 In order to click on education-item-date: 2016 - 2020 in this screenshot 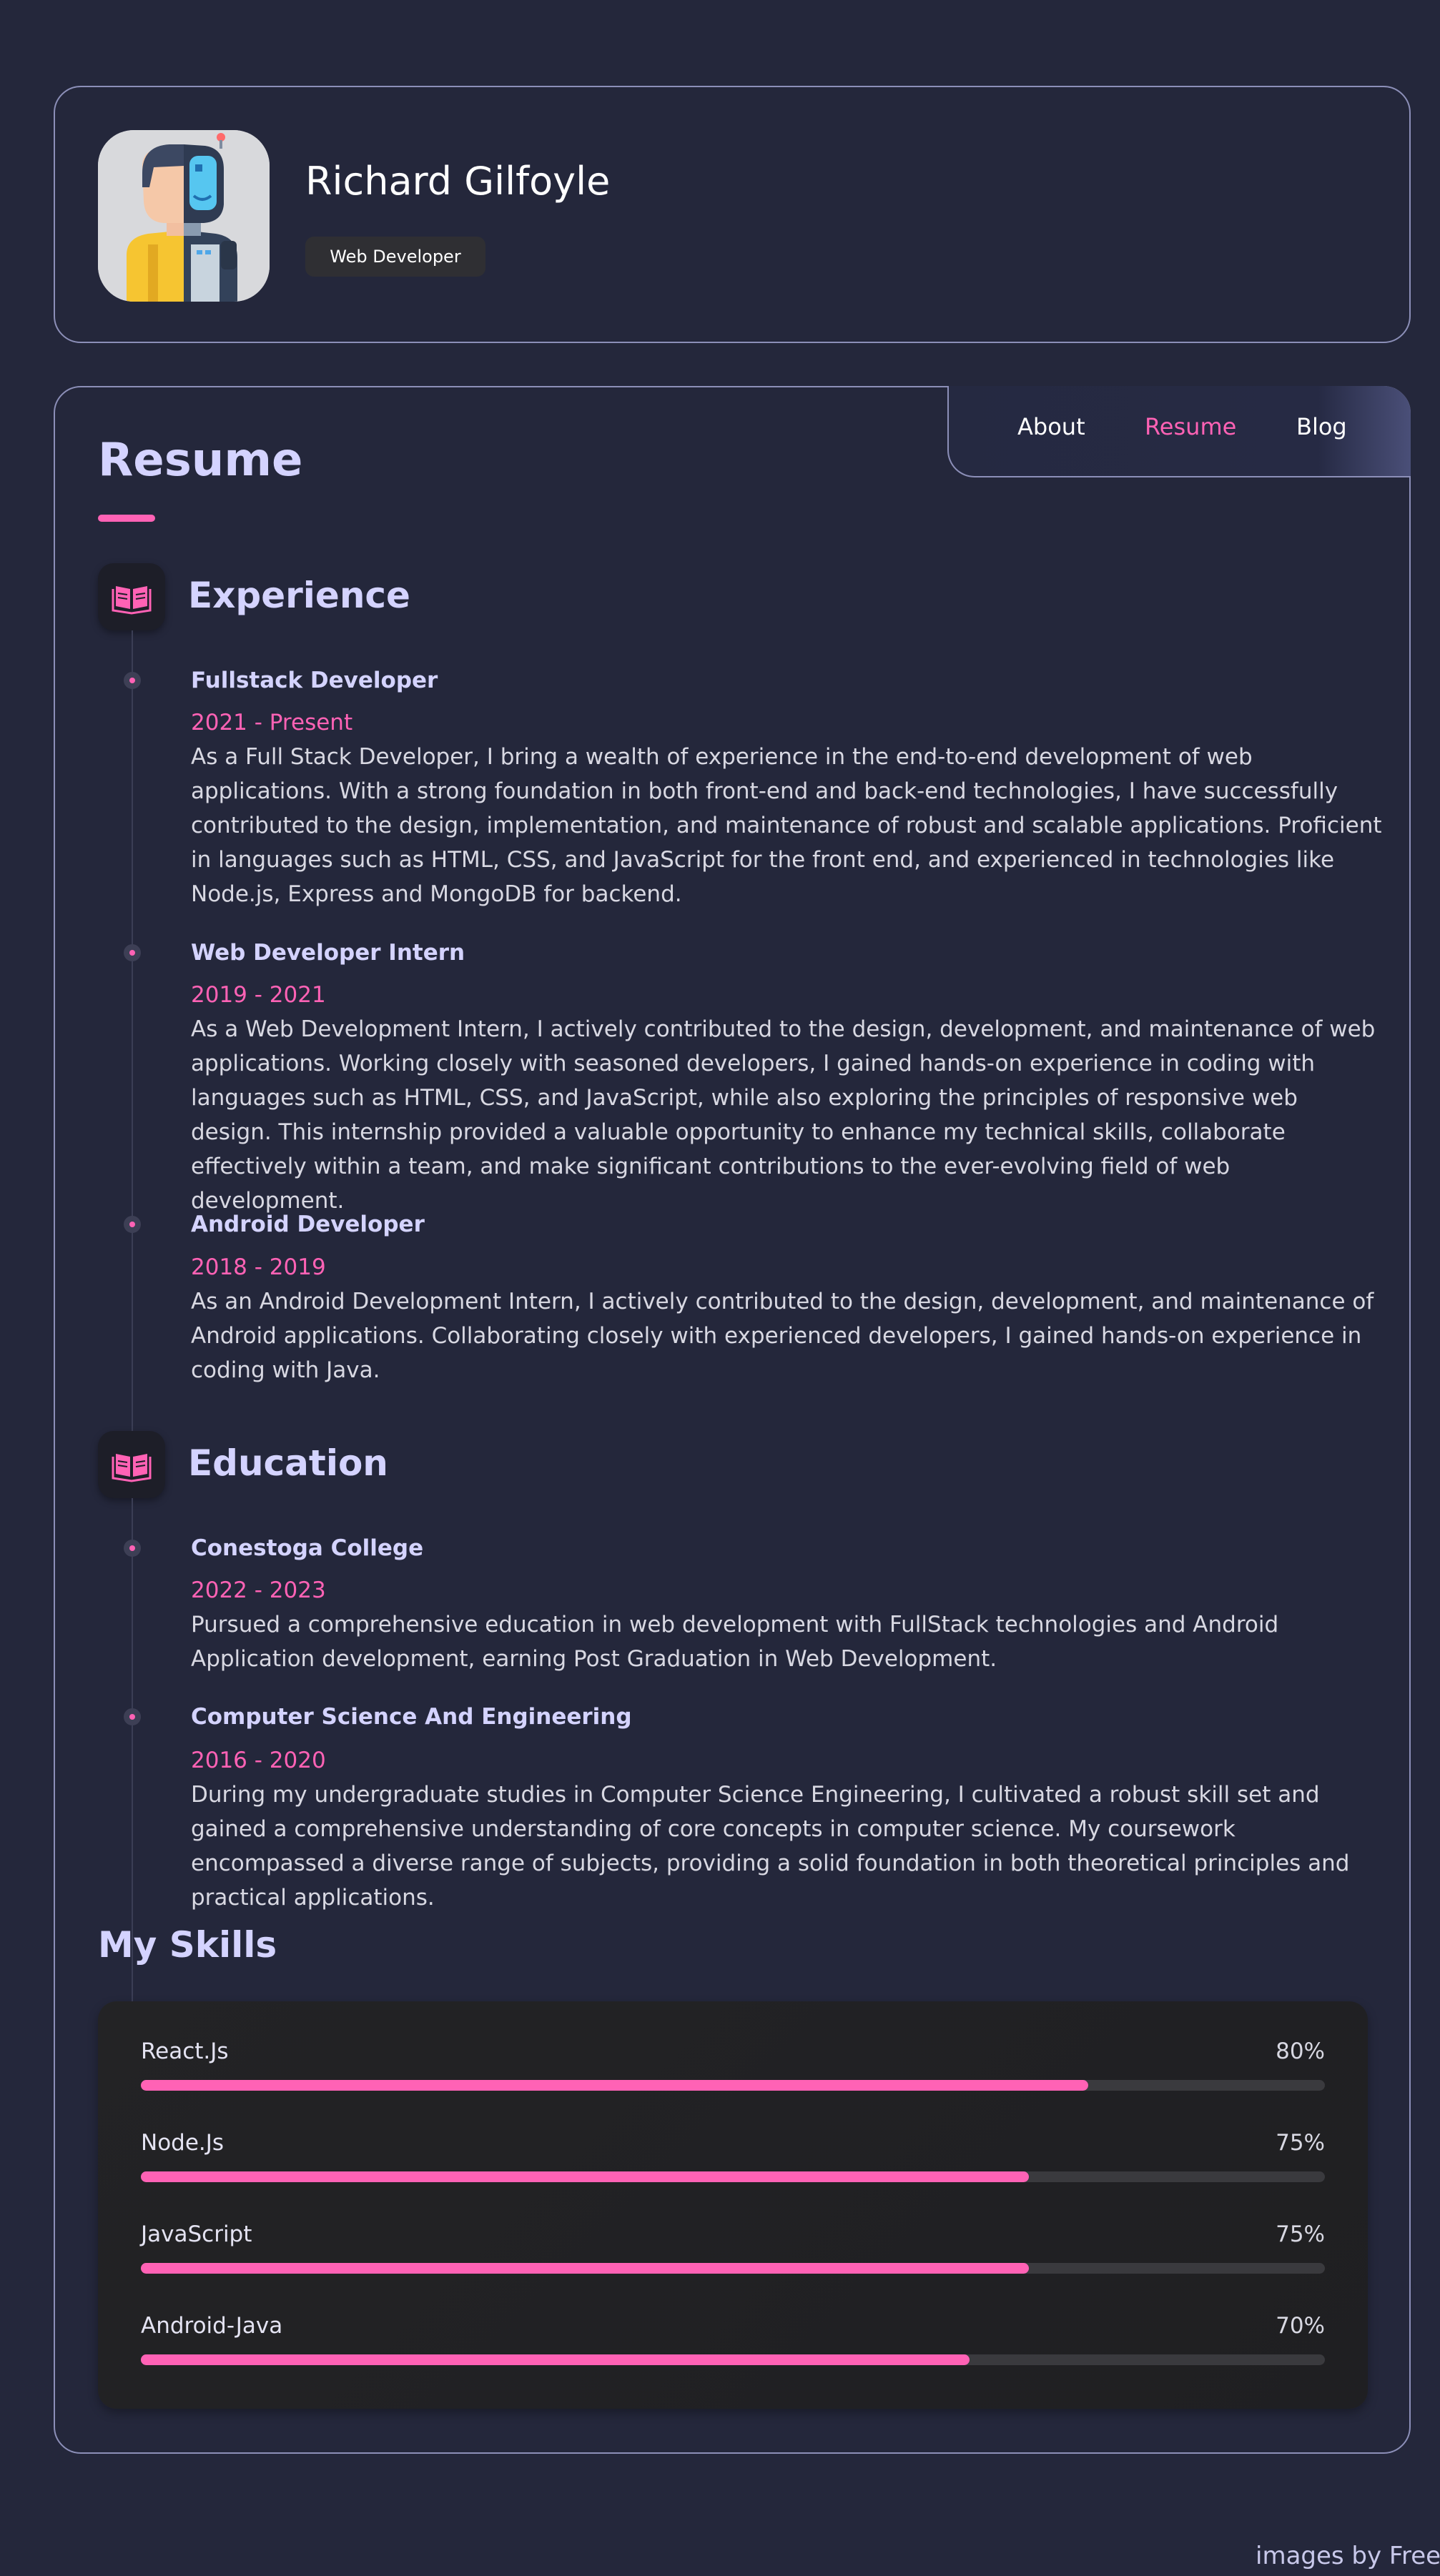, I will do `click(258, 1761)`.